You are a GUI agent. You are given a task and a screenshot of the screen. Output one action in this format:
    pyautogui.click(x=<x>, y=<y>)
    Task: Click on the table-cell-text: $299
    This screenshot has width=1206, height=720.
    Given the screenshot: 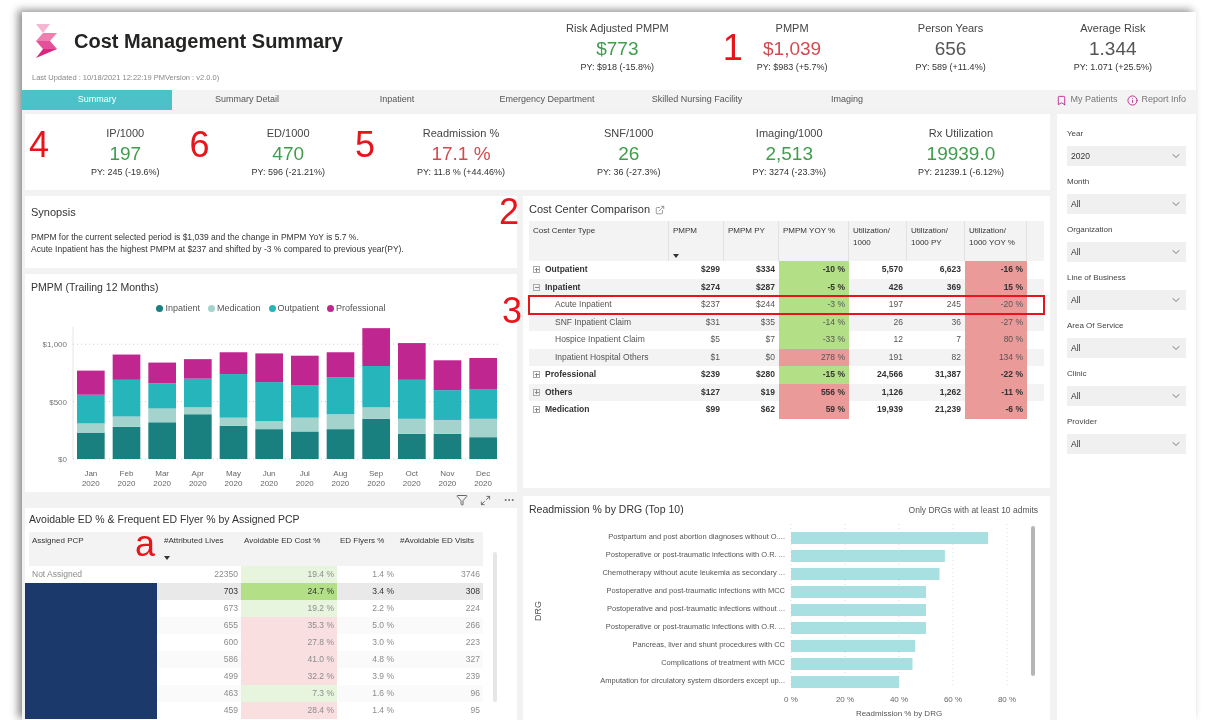 What is the action you would take?
    pyautogui.click(x=710, y=269)
    